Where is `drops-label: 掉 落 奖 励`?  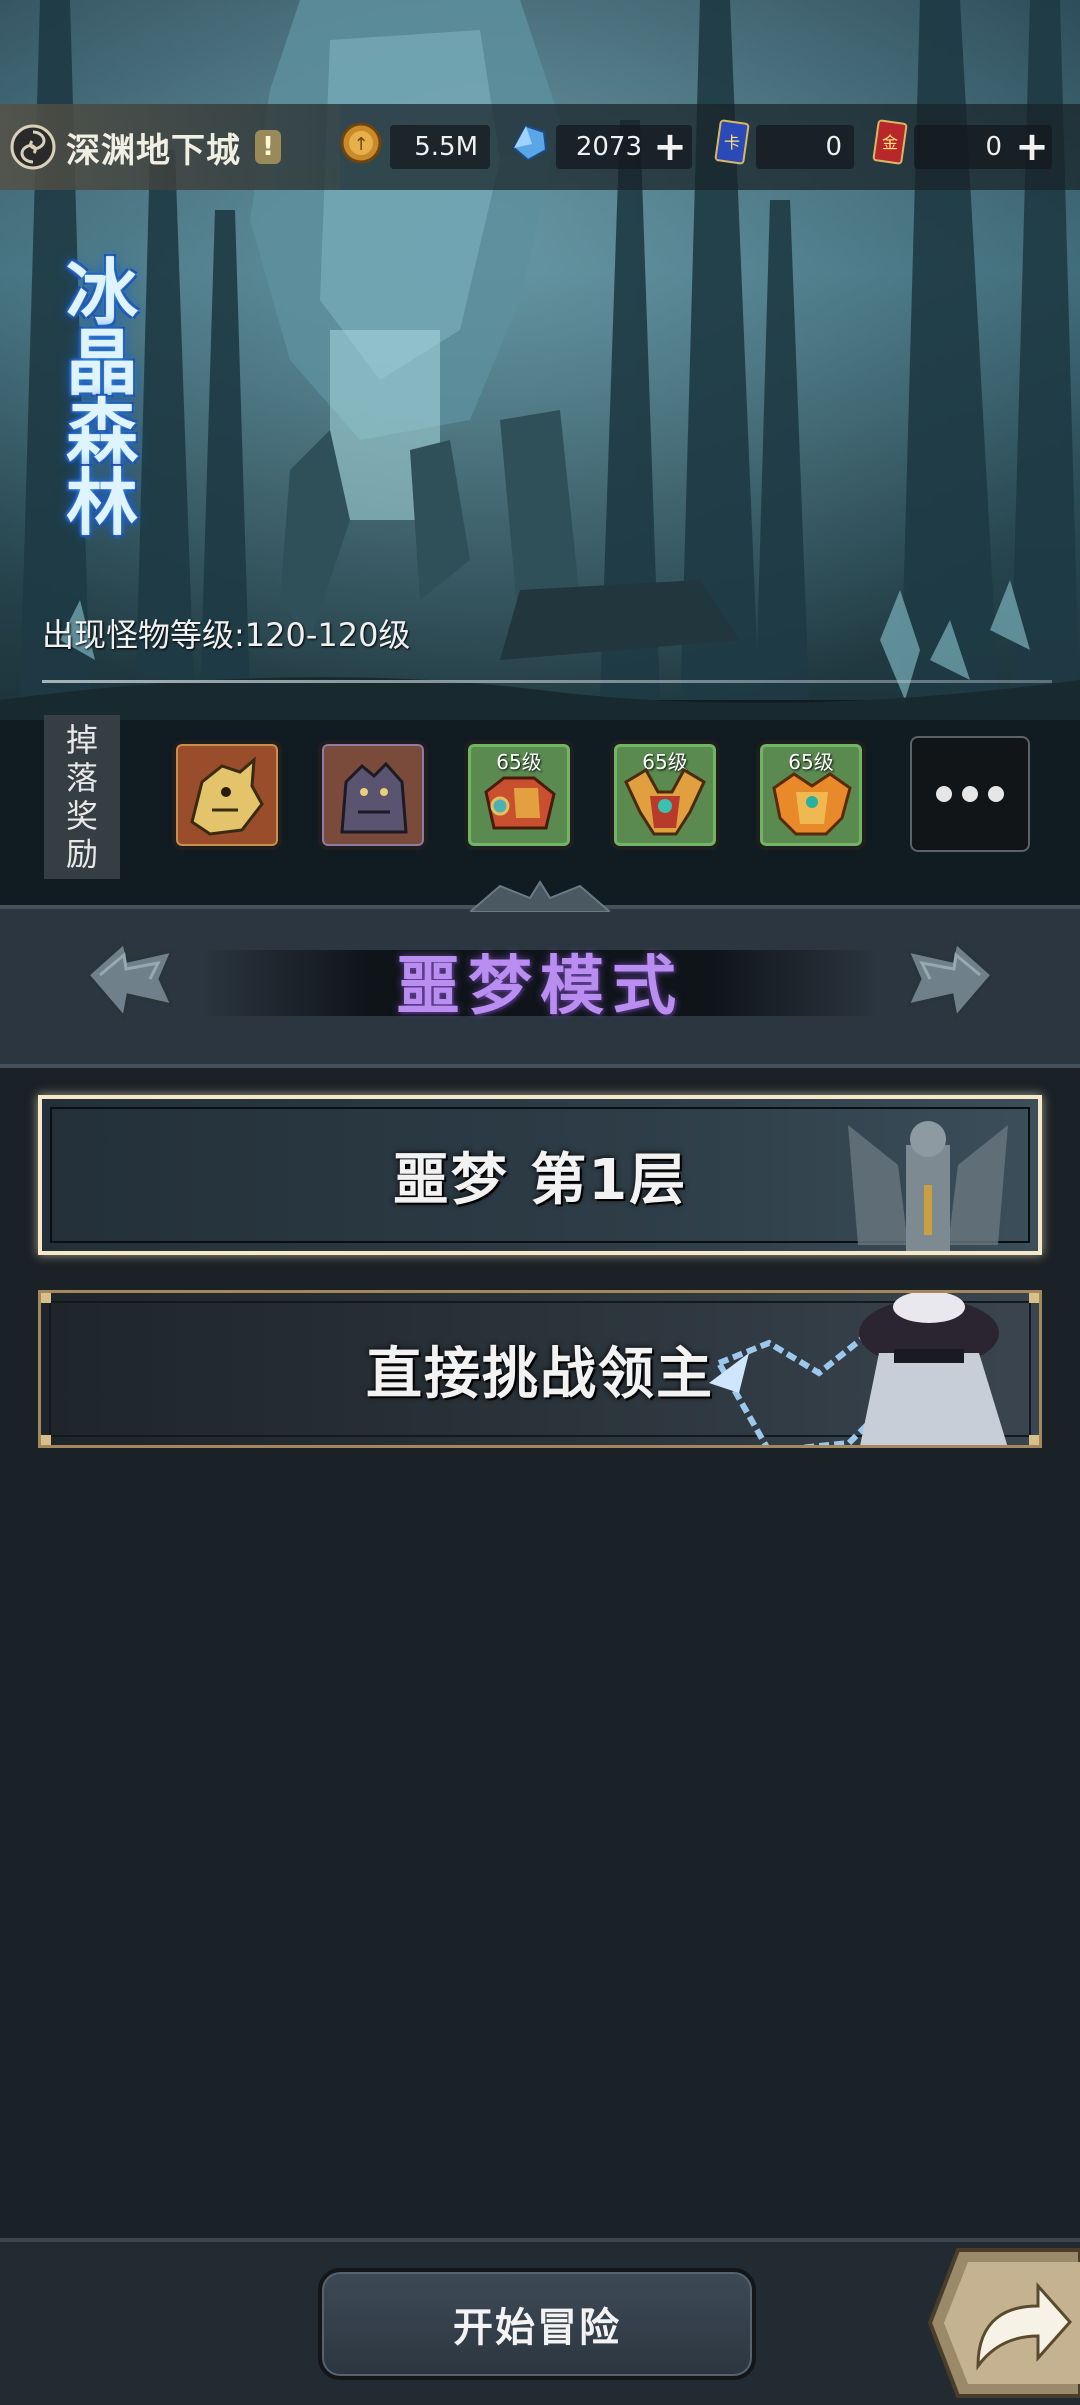 drops-label: 掉 落 奖 励 is located at coordinates (82, 797).